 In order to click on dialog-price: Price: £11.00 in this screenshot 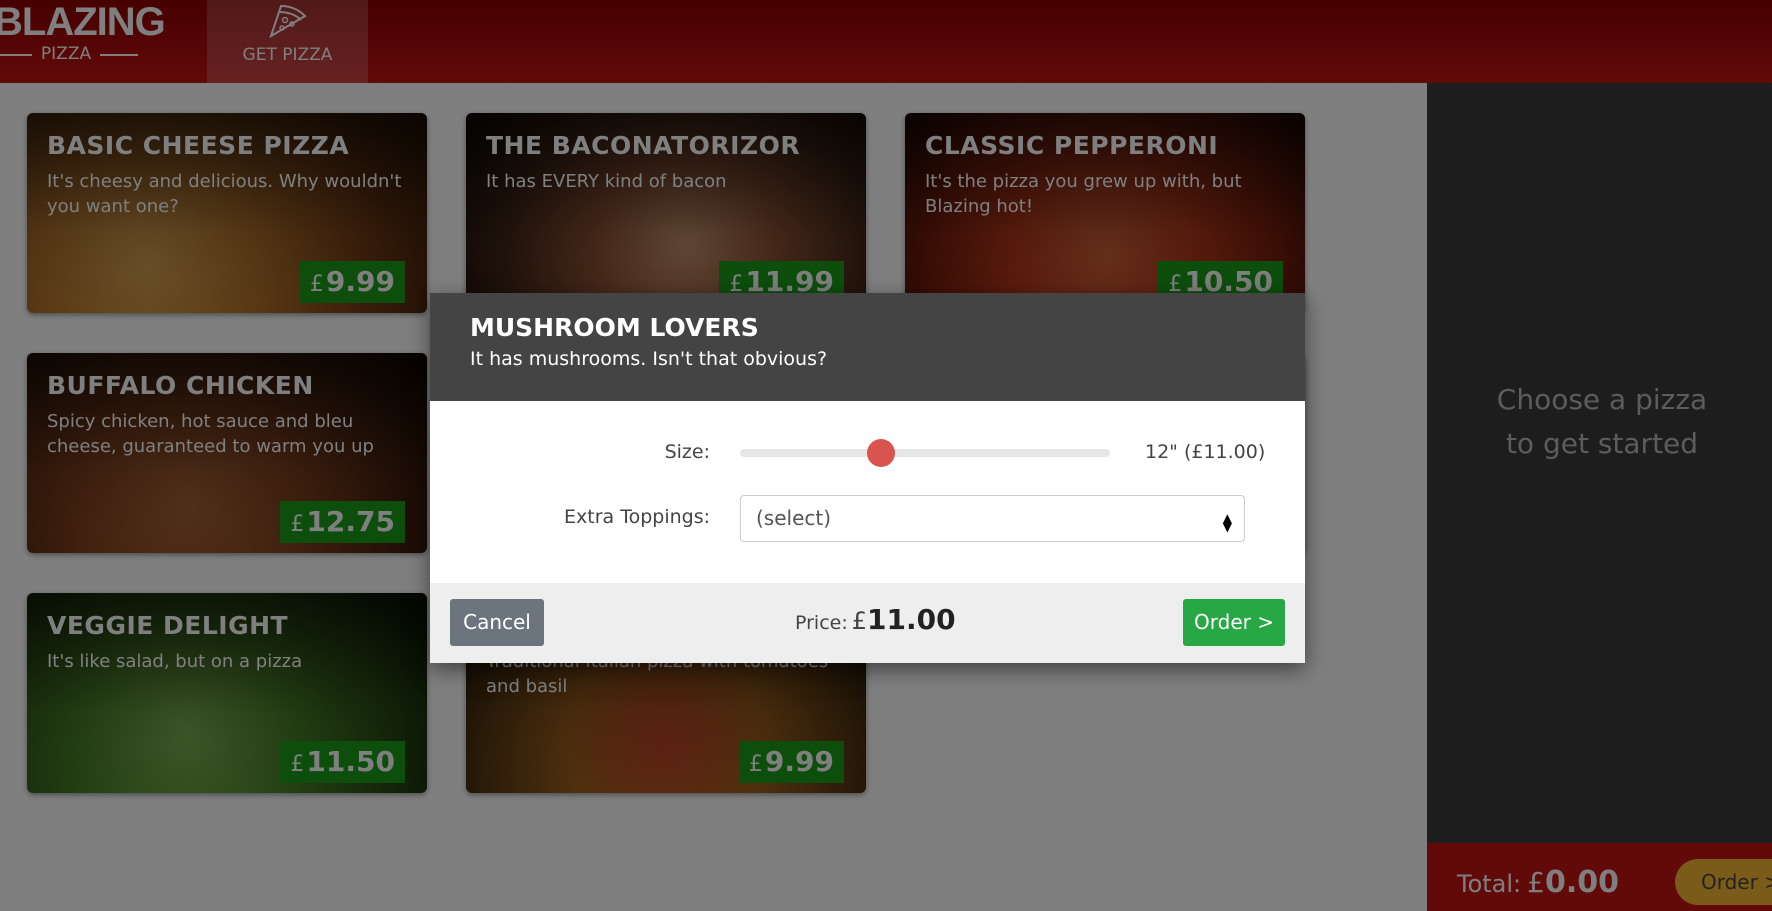, I will do `click(875, 619)`.